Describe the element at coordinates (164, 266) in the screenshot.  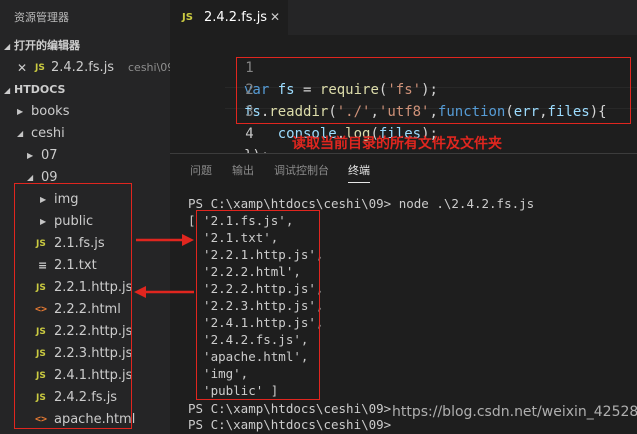
I see `annotation-arrows` at that location.